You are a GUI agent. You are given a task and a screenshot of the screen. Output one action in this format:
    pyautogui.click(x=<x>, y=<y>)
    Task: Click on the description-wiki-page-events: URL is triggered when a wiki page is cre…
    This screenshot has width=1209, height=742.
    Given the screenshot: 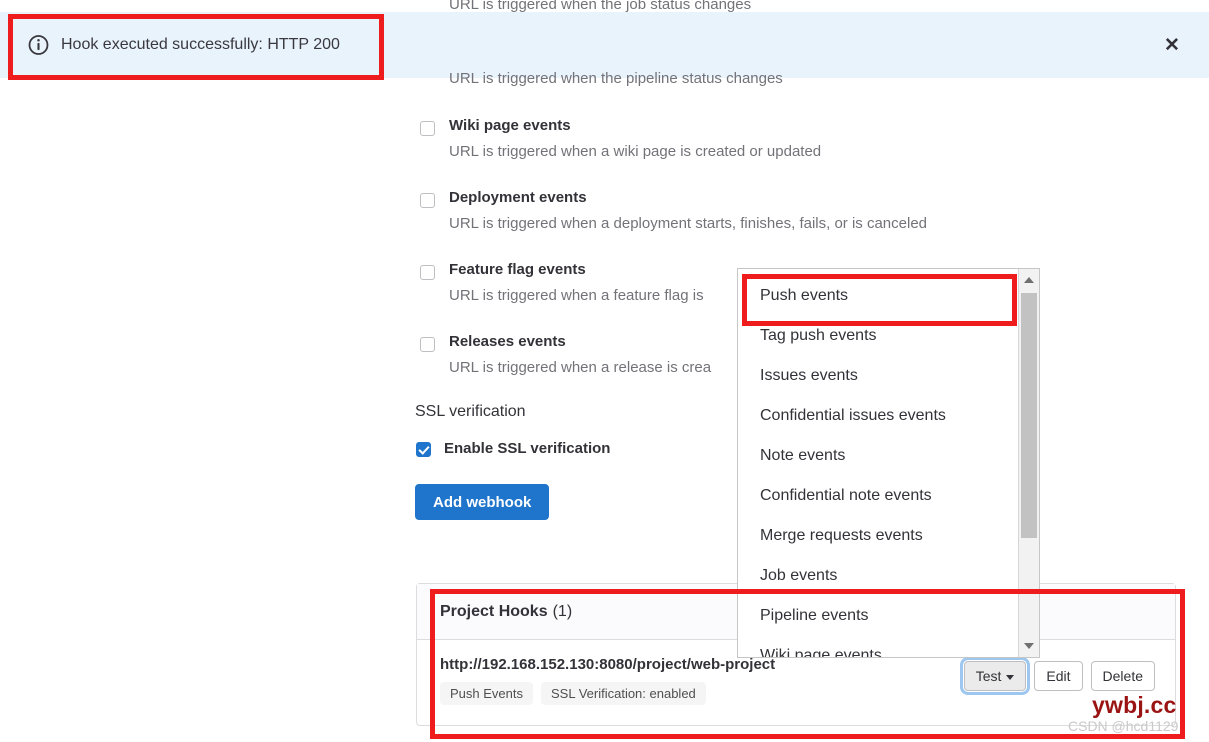 What is the action you would take?
    pyautogui.click(x=635, y=151)
    